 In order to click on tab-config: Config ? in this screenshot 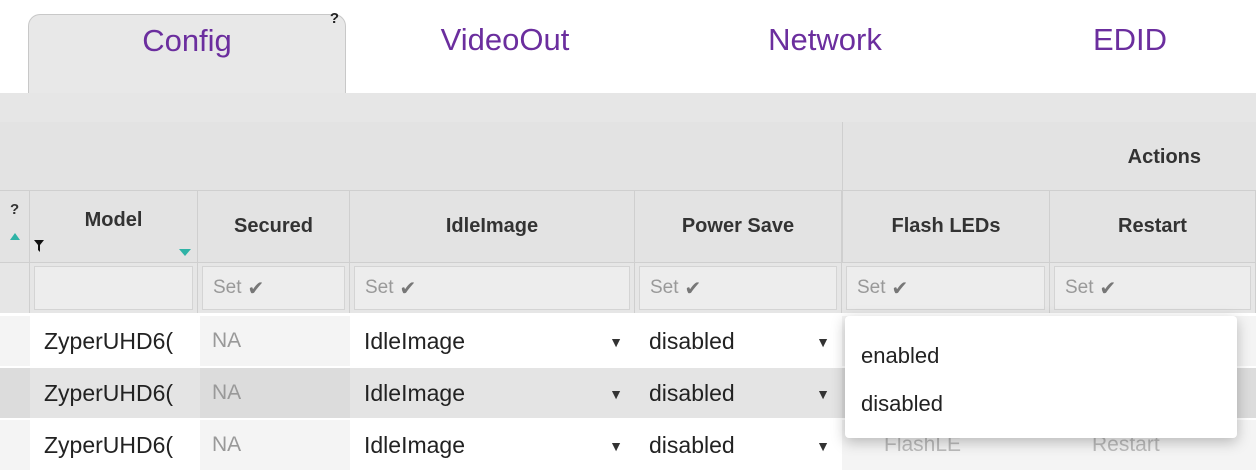, I will do `click(187, 52)`.